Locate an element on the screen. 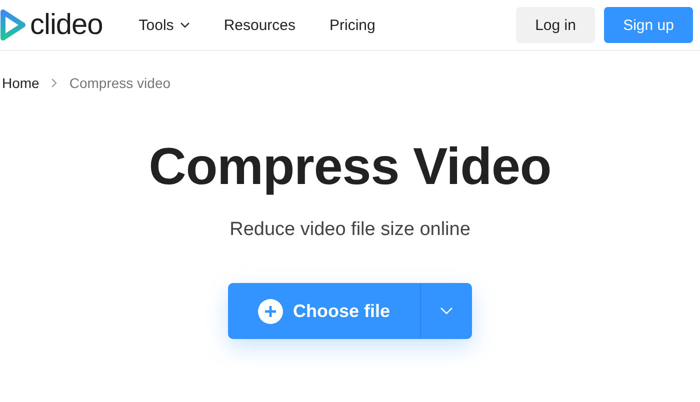  nav-link: Pricing is located at coordinates (353, 25).